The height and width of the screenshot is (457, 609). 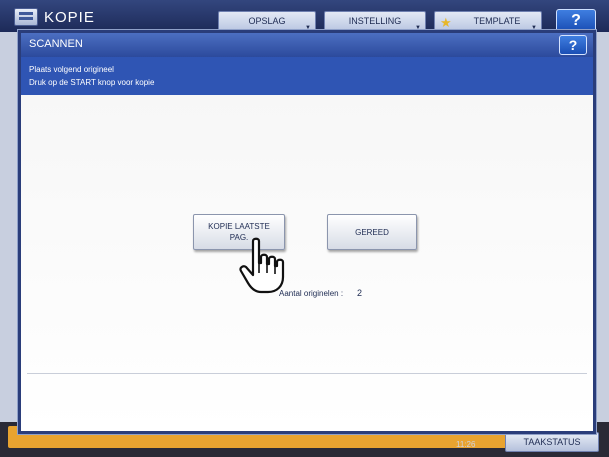 What do you see at coordinates (56, 44) in the screenshot?
I see `dialog-title: SCANNEN` at bounding box center [56, 44].